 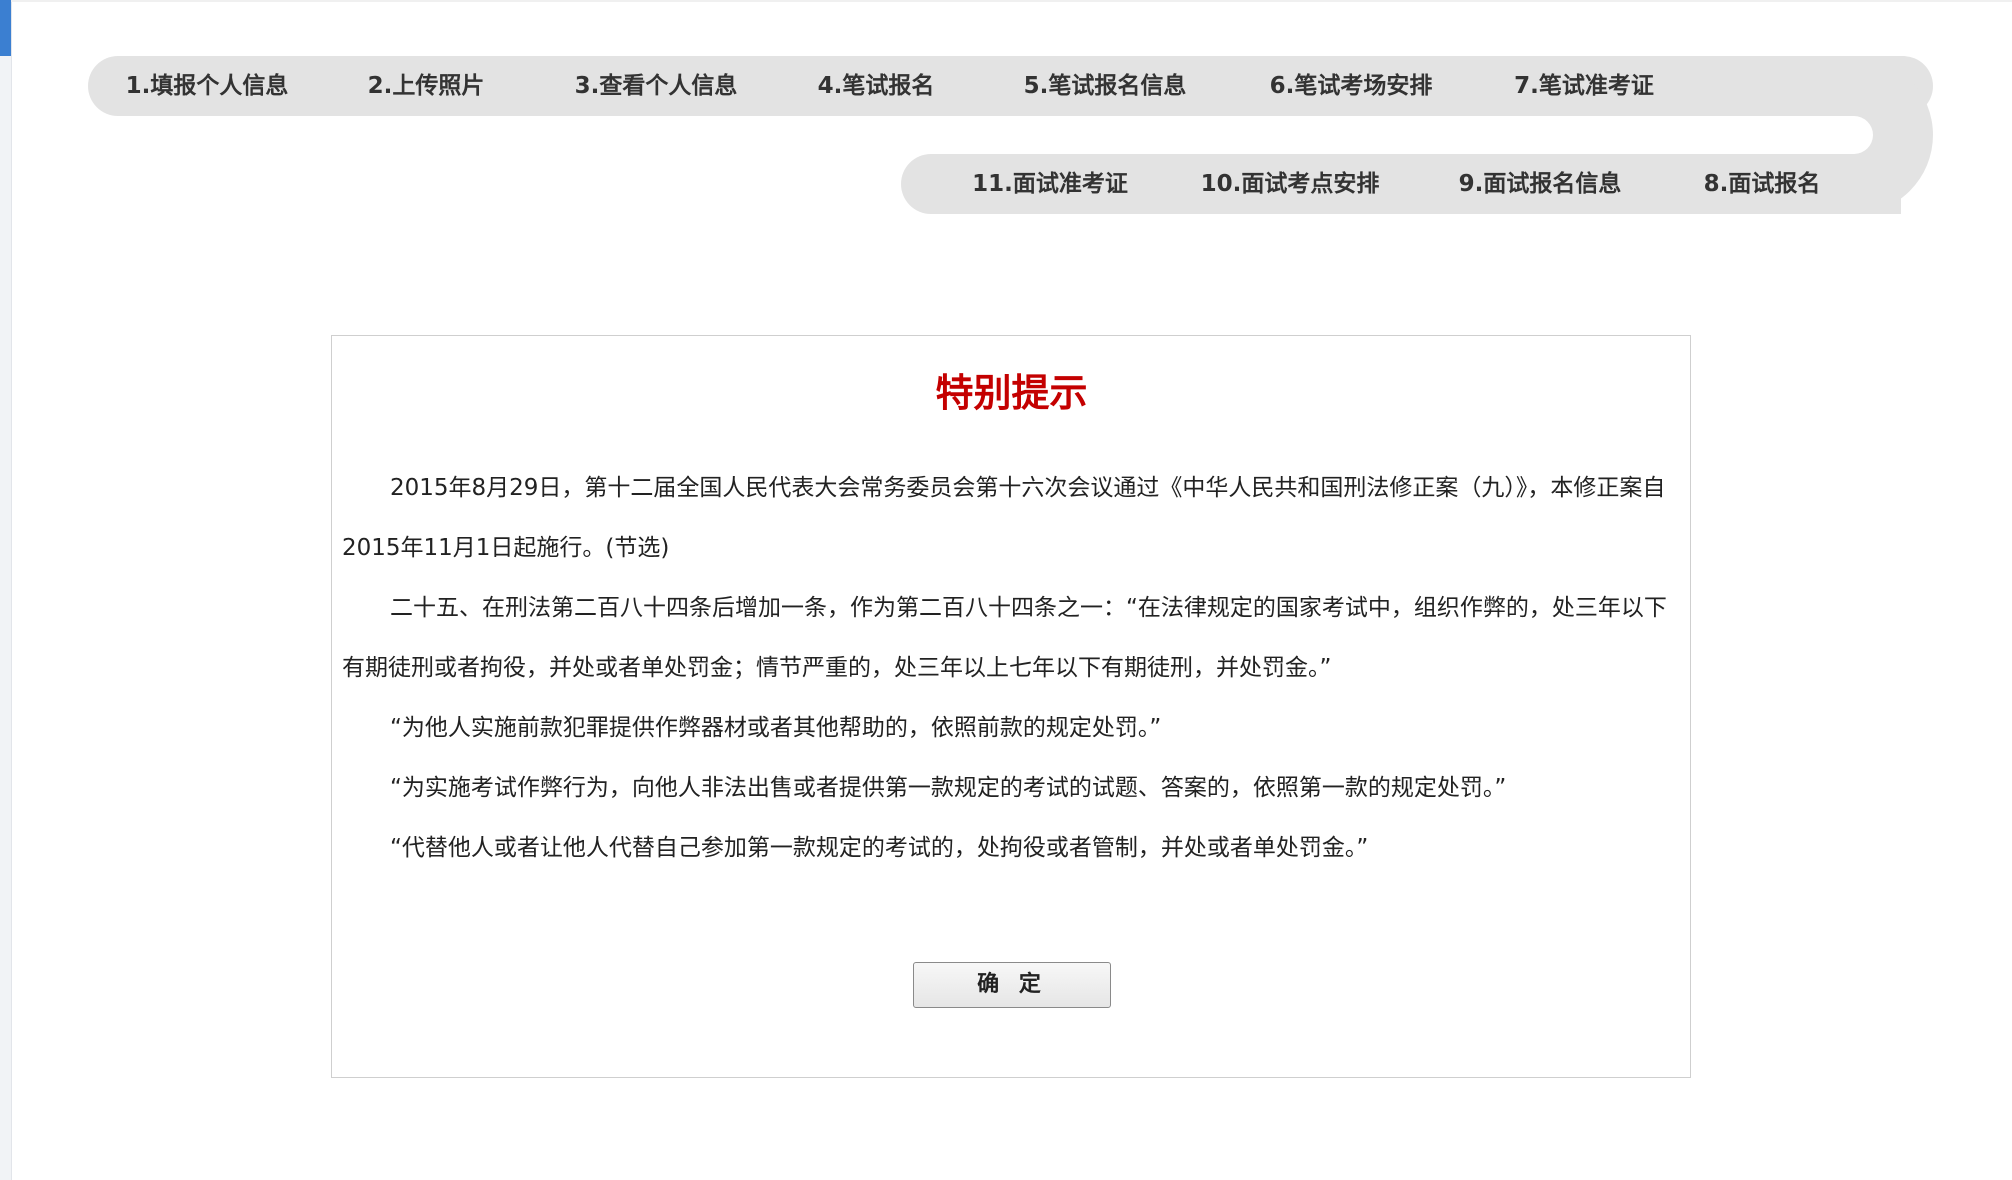 I want to click on step-written-exam-room: 6.笔试考场安排, so click(x=1351, y=86).